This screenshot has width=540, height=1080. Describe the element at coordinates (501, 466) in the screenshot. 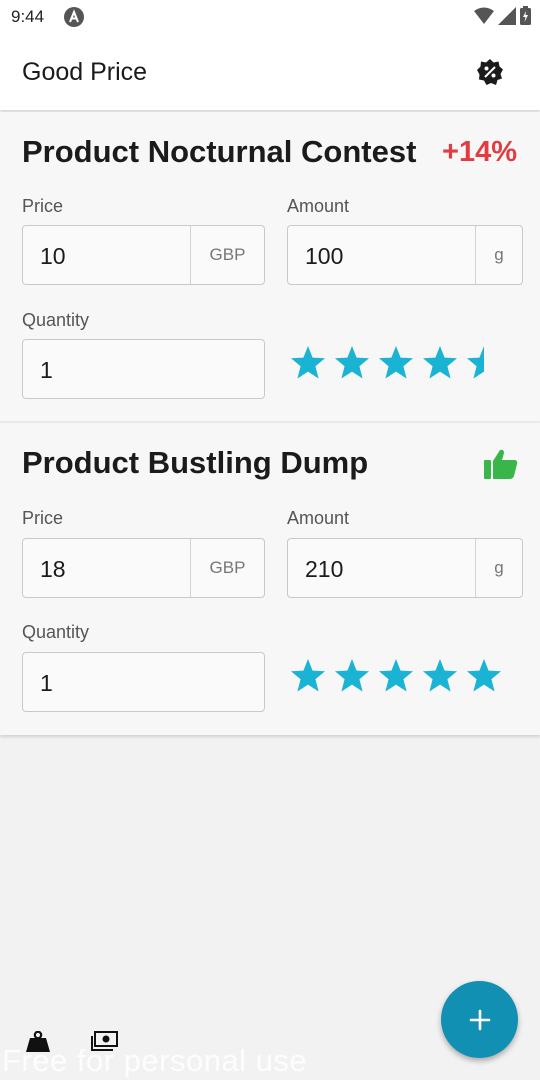

I see `thumbs-up-icon` at that location.